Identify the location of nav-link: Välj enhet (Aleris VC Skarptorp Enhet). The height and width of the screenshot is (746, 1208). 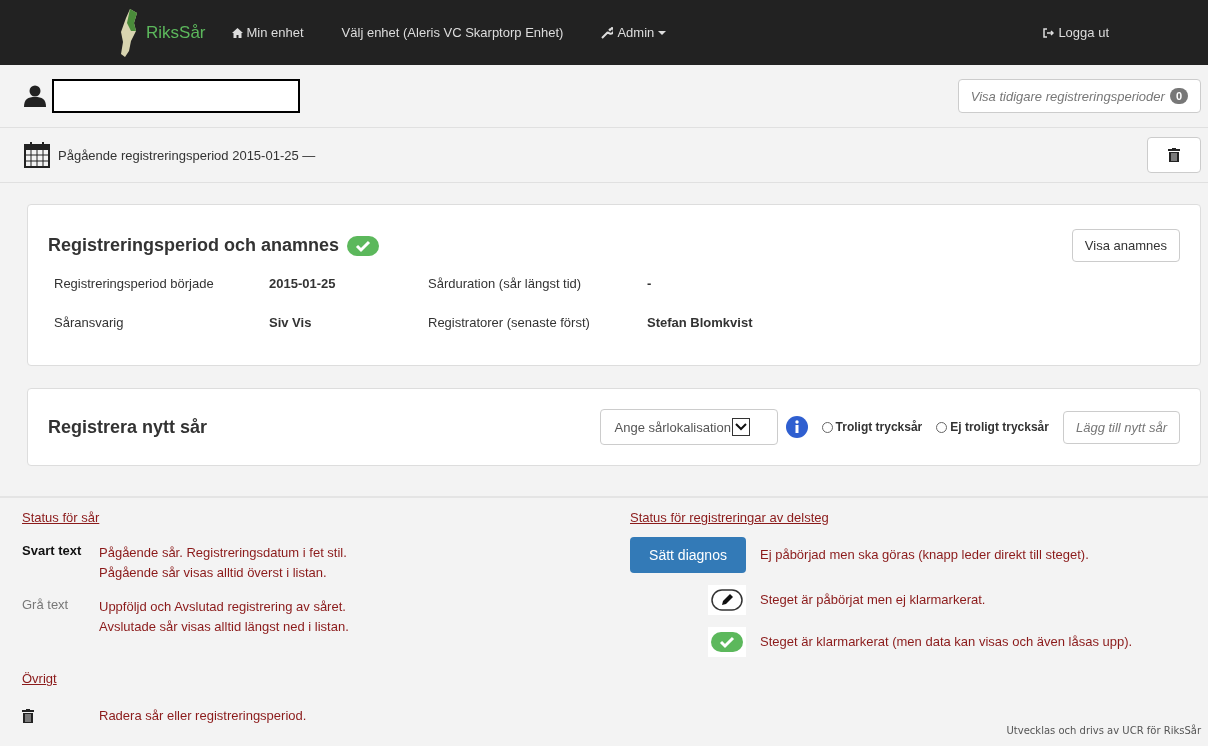
(452, 32).